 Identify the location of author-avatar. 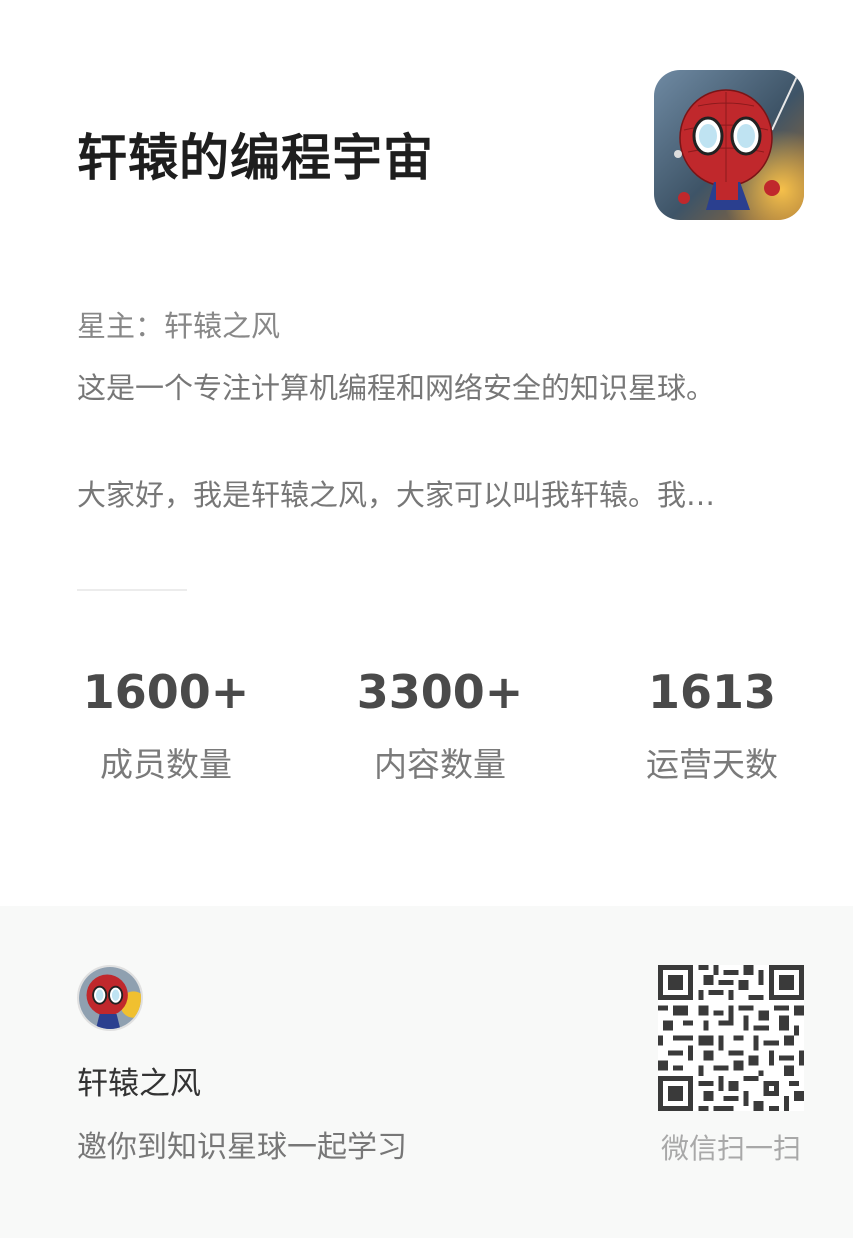
(110, 998).